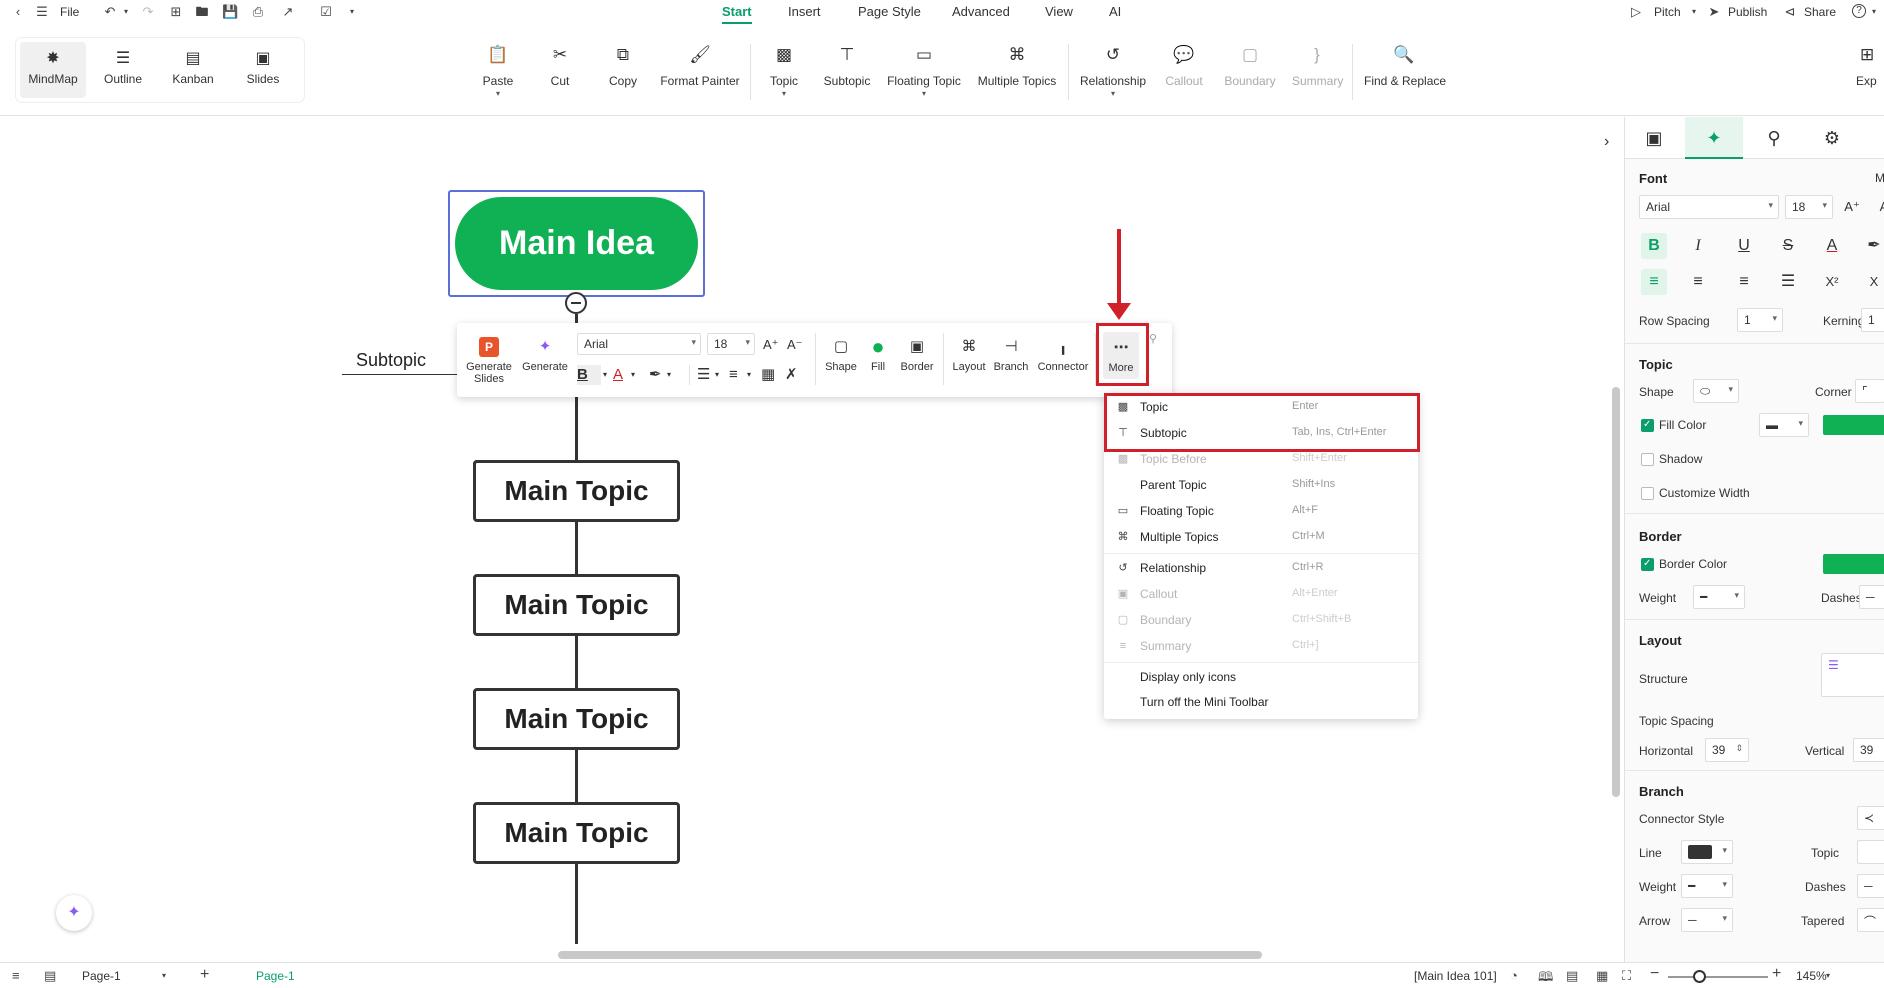 This screenshot has width=1884, height=988. What do you see at coordinates (498, 71) in the screenshot?
I see `paste-button: 📋 Paste ▾` at bounding box center [498, 71].